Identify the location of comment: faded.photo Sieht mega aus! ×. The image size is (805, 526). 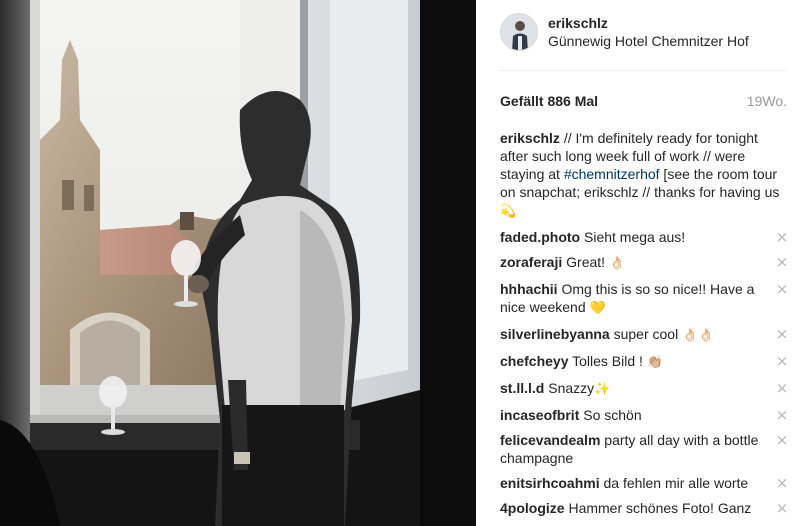
(644, 237).